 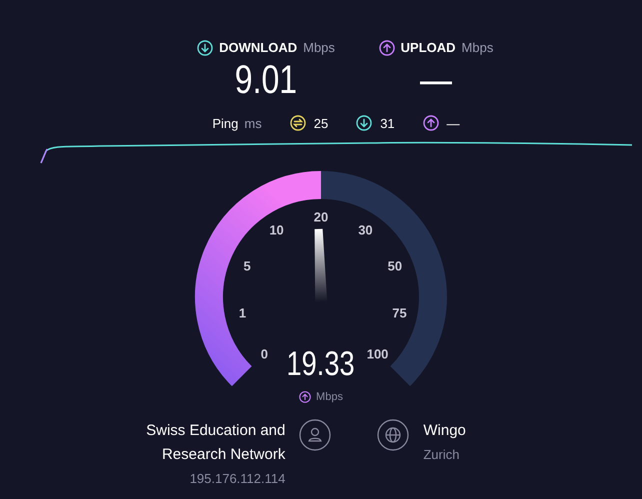 I want to click on ip-address: 195.176.112.114, so click(x=238, y=479).